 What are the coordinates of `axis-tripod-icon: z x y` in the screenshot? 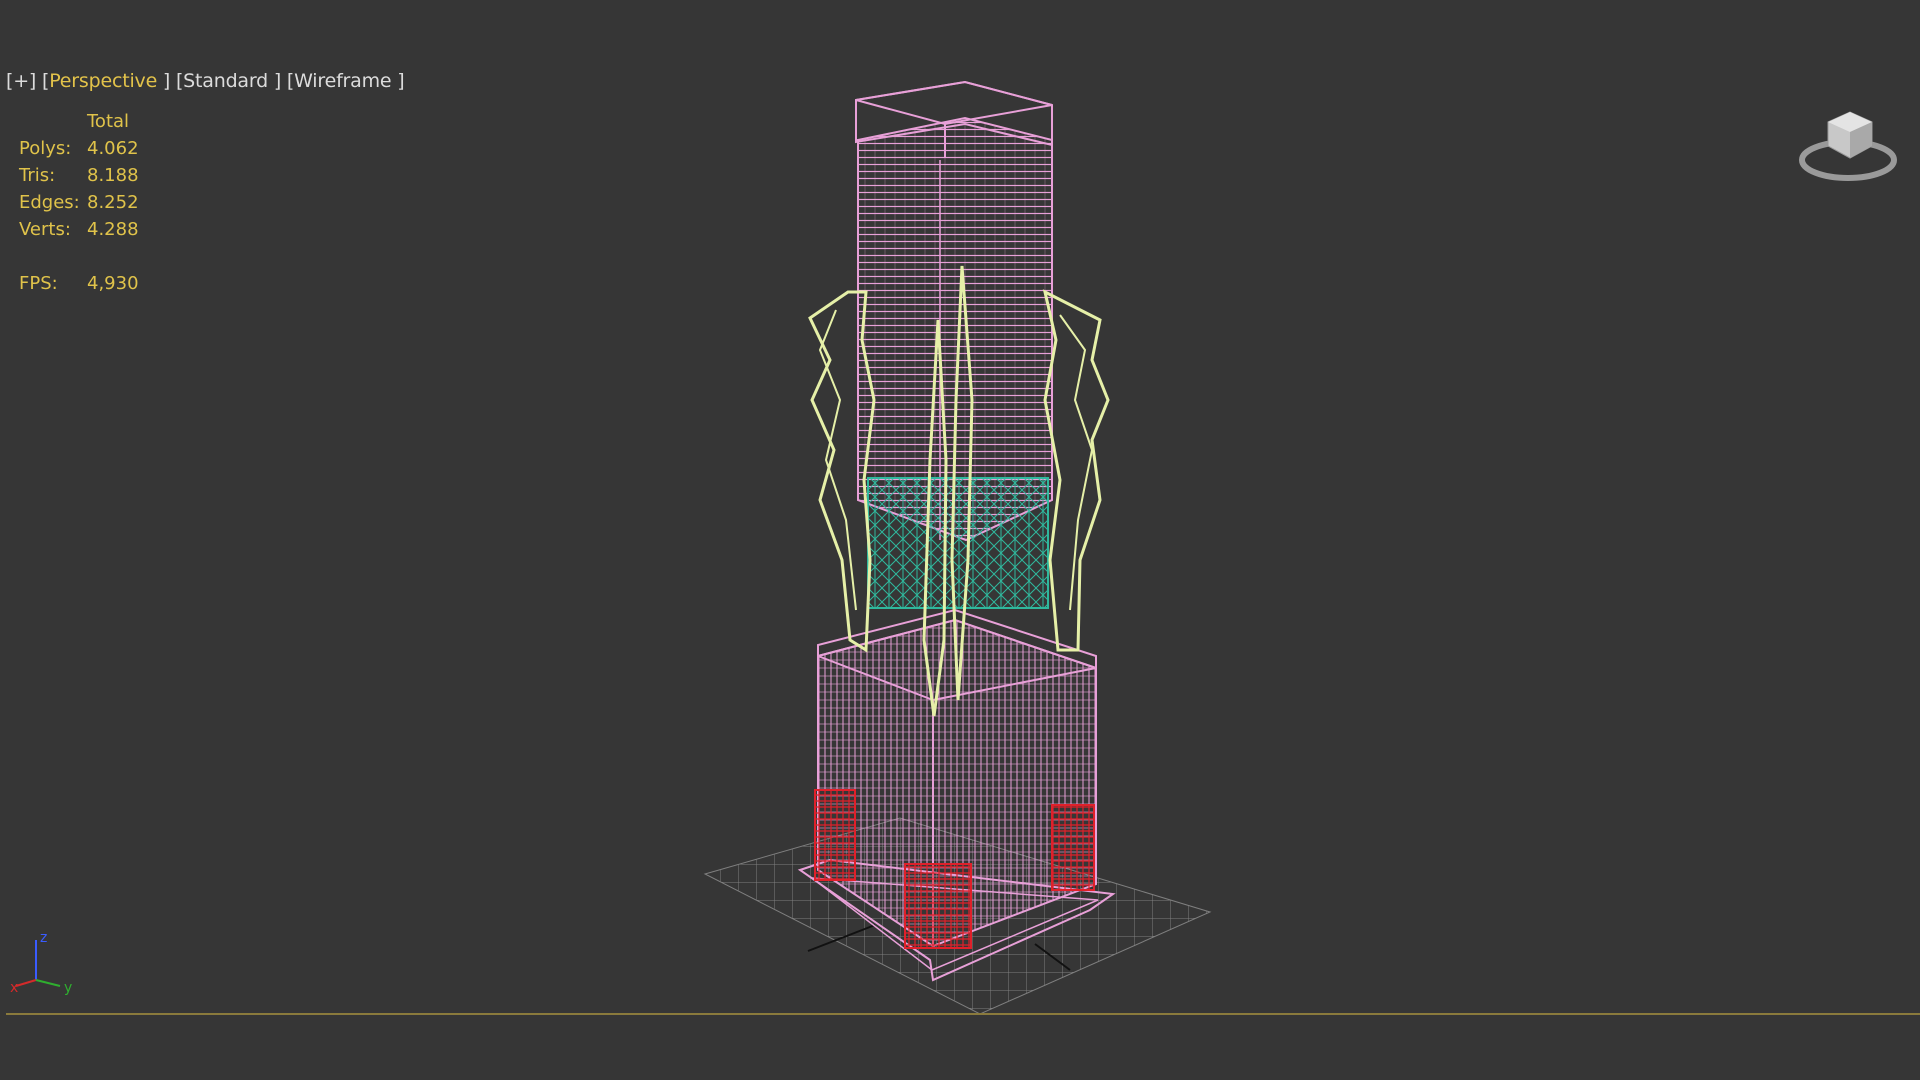 It's located at (41, 964).